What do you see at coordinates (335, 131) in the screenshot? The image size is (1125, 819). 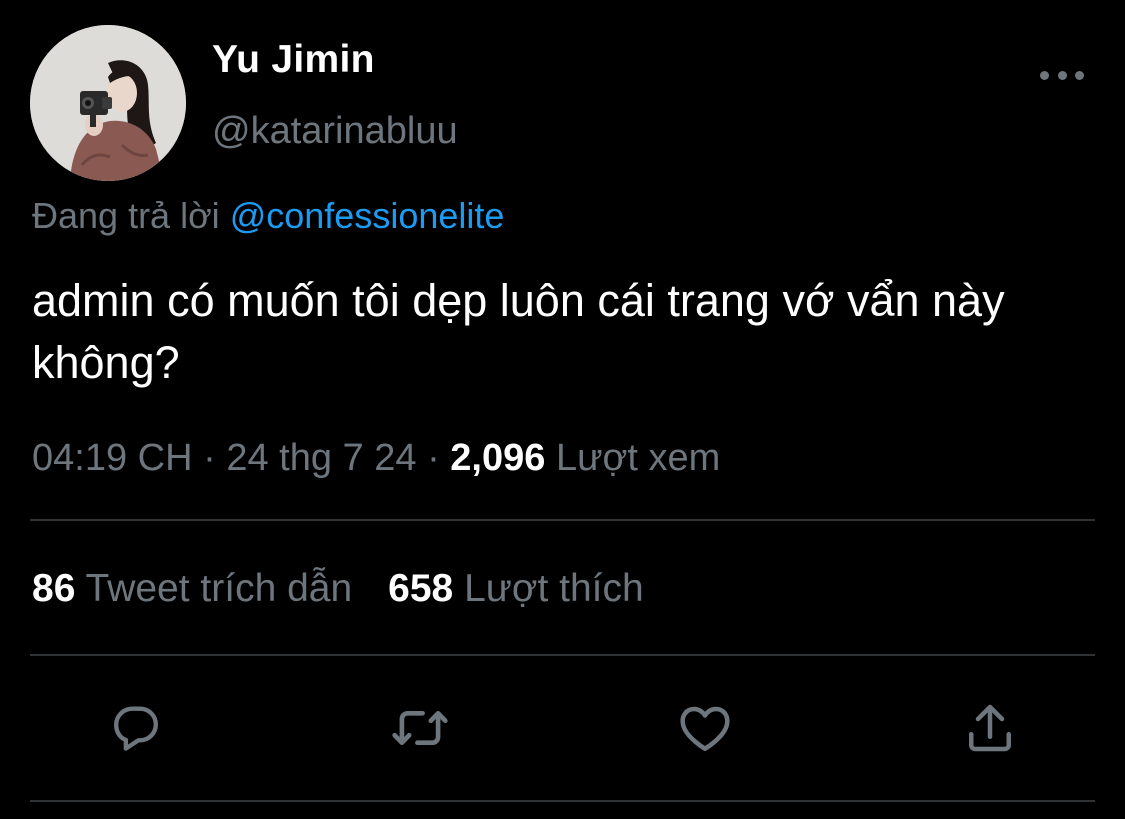 I see `author-handle: @katarinabluu` at bounding box center [335, 131].